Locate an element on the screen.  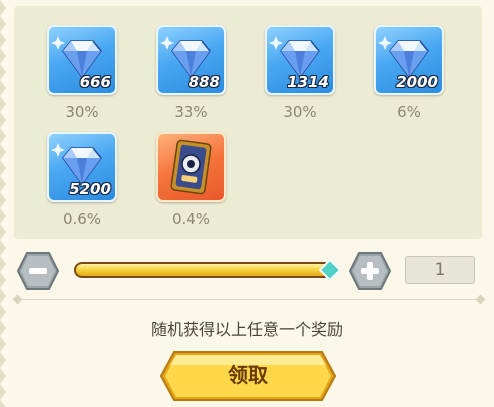
reward-count: 2000 is located at coordinates (417, 82).